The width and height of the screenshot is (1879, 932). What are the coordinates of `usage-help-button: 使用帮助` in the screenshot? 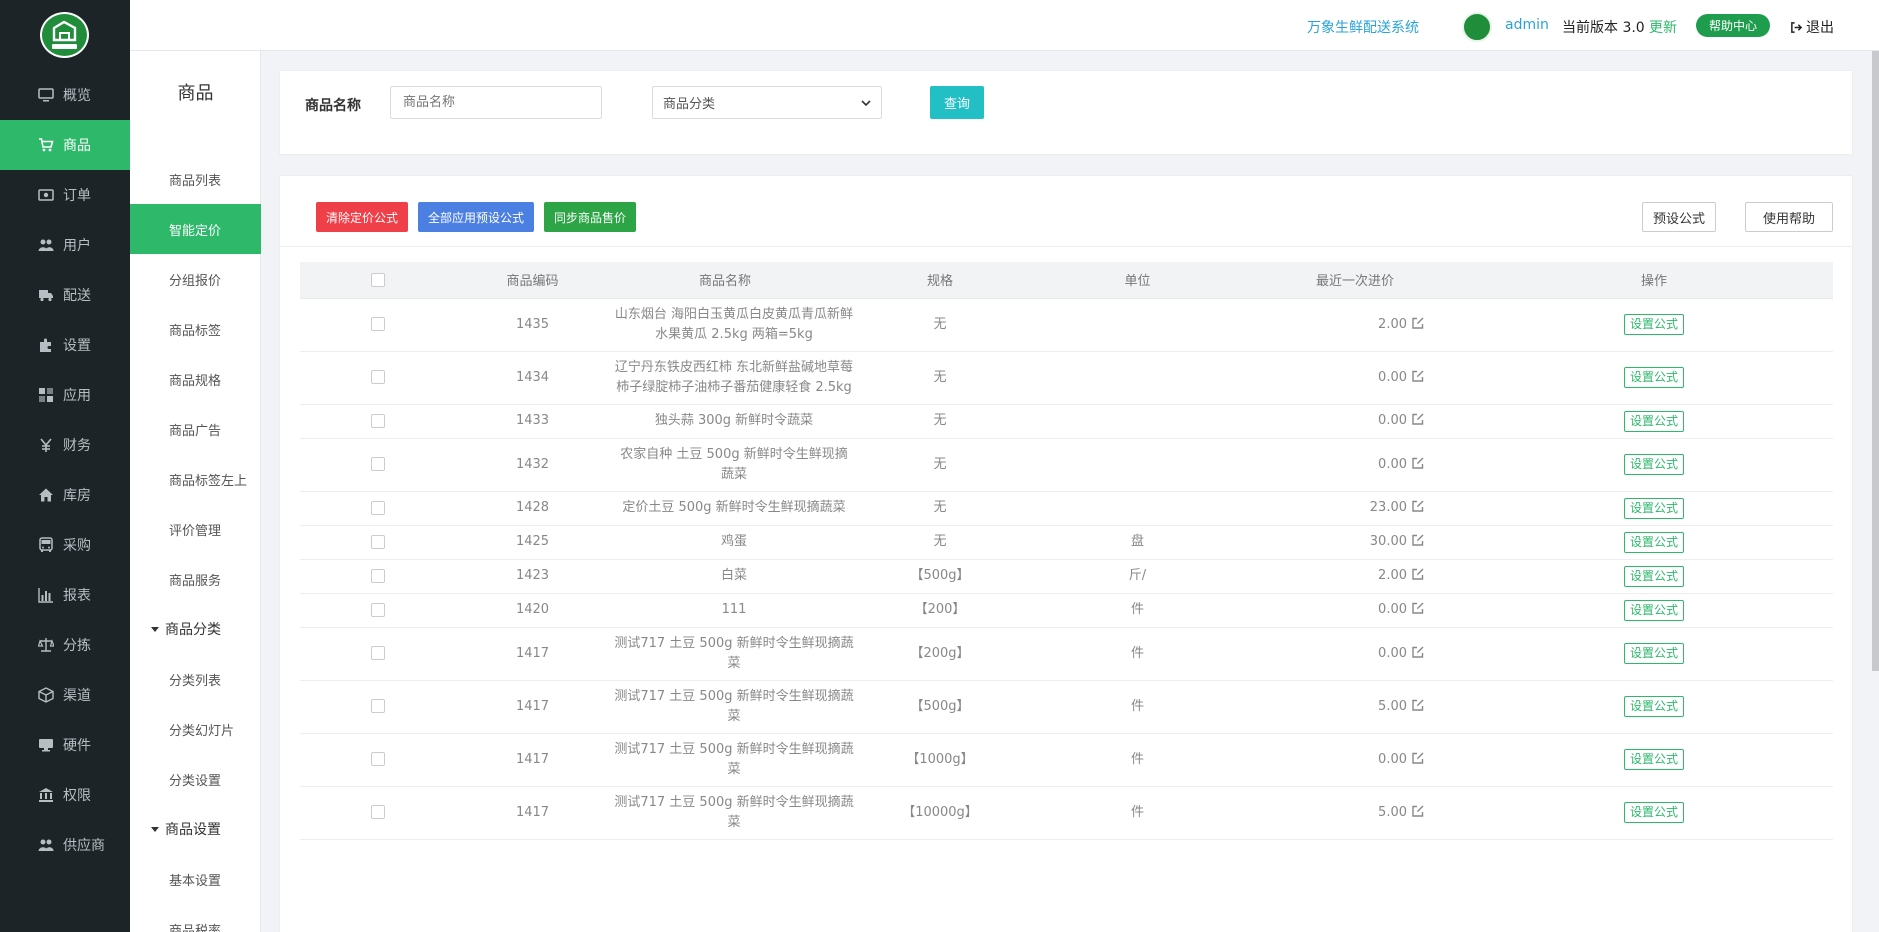 It's located at (1789, 217).